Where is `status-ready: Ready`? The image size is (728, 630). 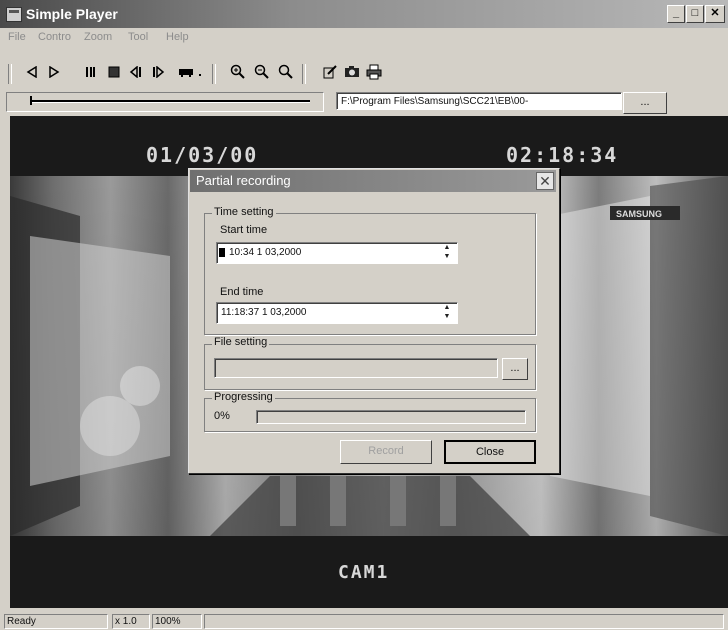 status-ready: Ready is located at coordinates (56, 621).